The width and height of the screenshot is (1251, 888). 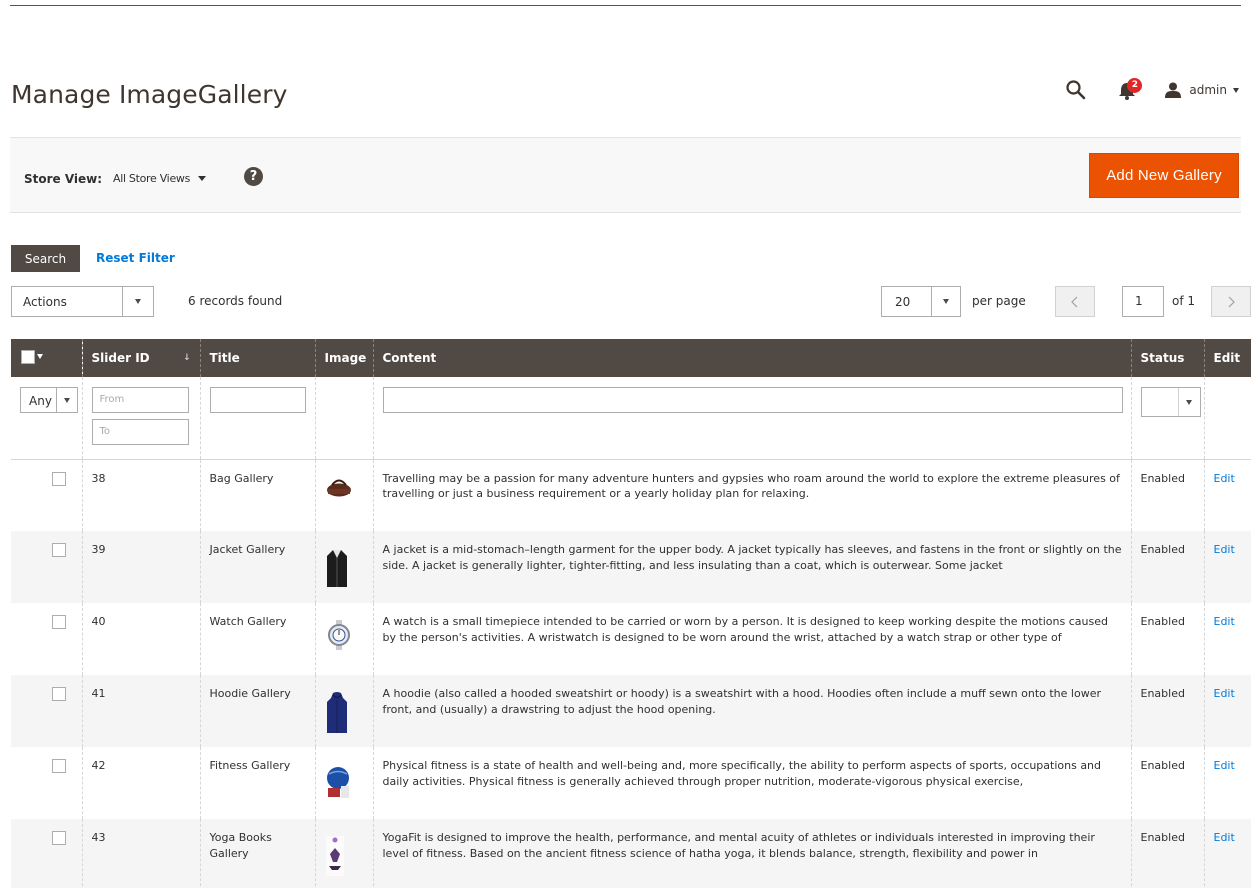 What do you see at coordinates (140, 400) in the screenshot?
I see `slider-id-from-input: From` at bounding box center [140, 400].